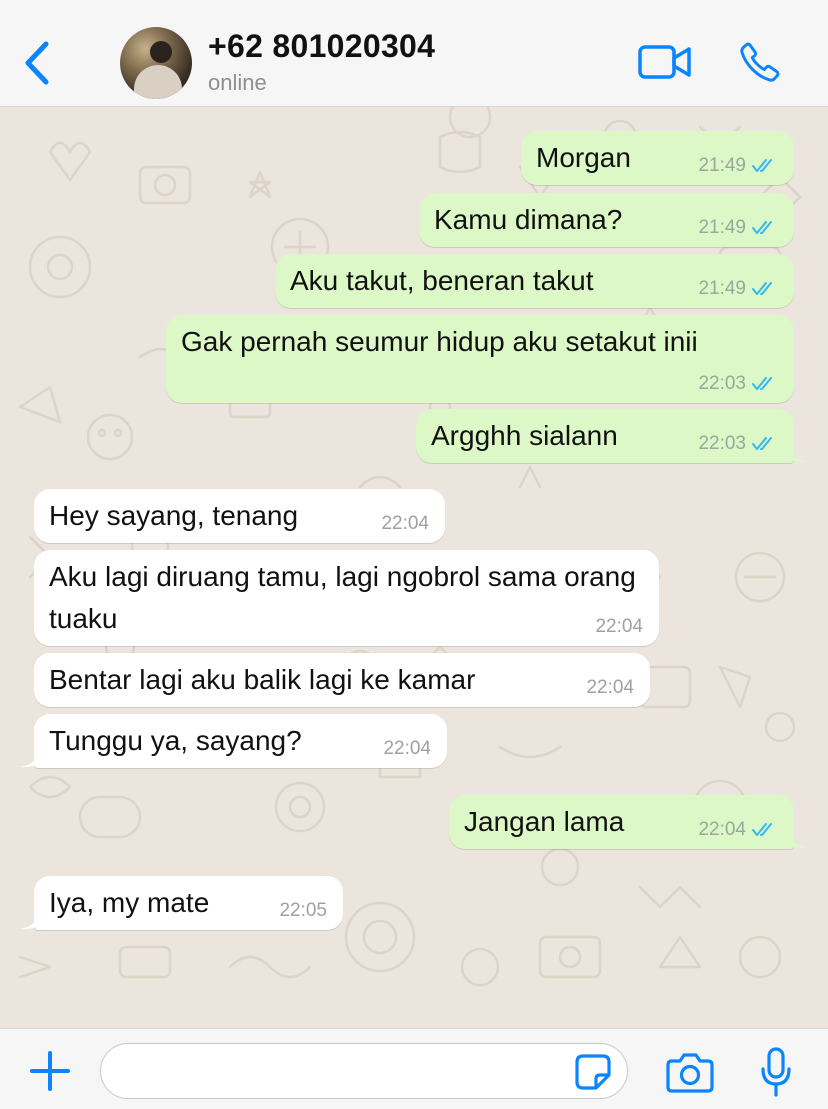 The height and width of the screenshot is (1109, 828). I want to click on message-bubble-incoming: Tunggu ya, sayang? 22:04, so click(233, 741).